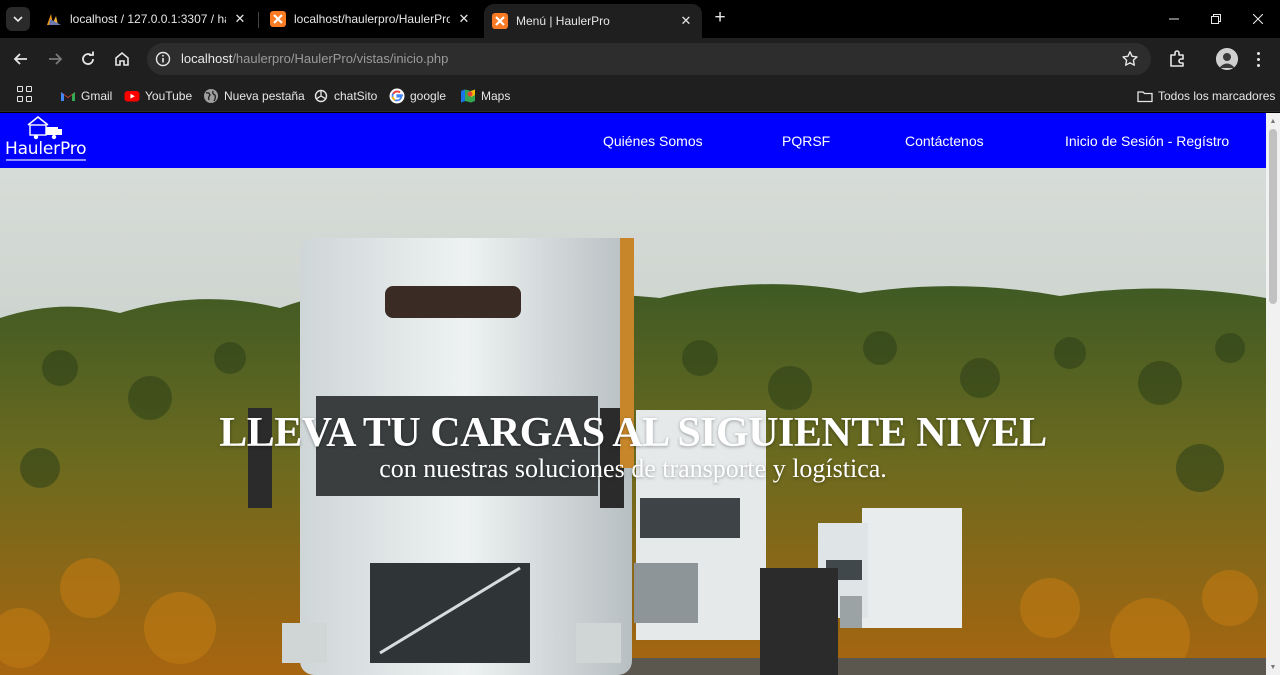 The image size is (1280, 675). What do you see at coordinates (1145, 97) in the screenshot?
I see `folder-icon` at bounding box center [1145, 97].